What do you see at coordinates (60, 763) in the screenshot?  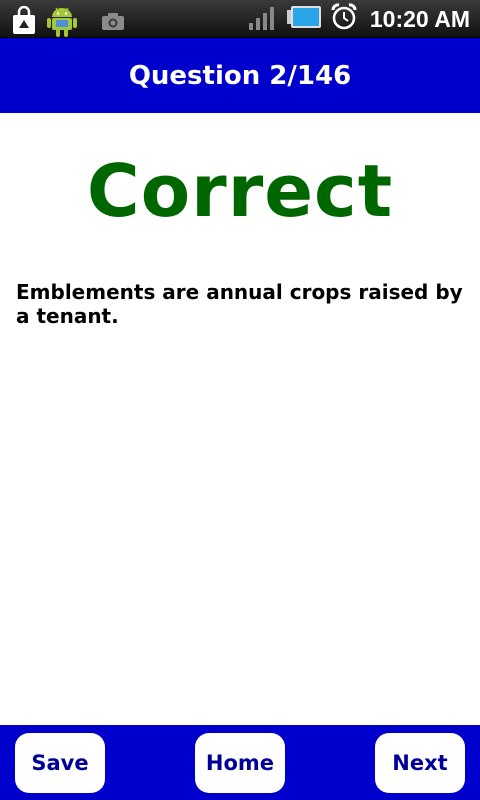 I see `save-button: Save` at bounding box center [60, 763].